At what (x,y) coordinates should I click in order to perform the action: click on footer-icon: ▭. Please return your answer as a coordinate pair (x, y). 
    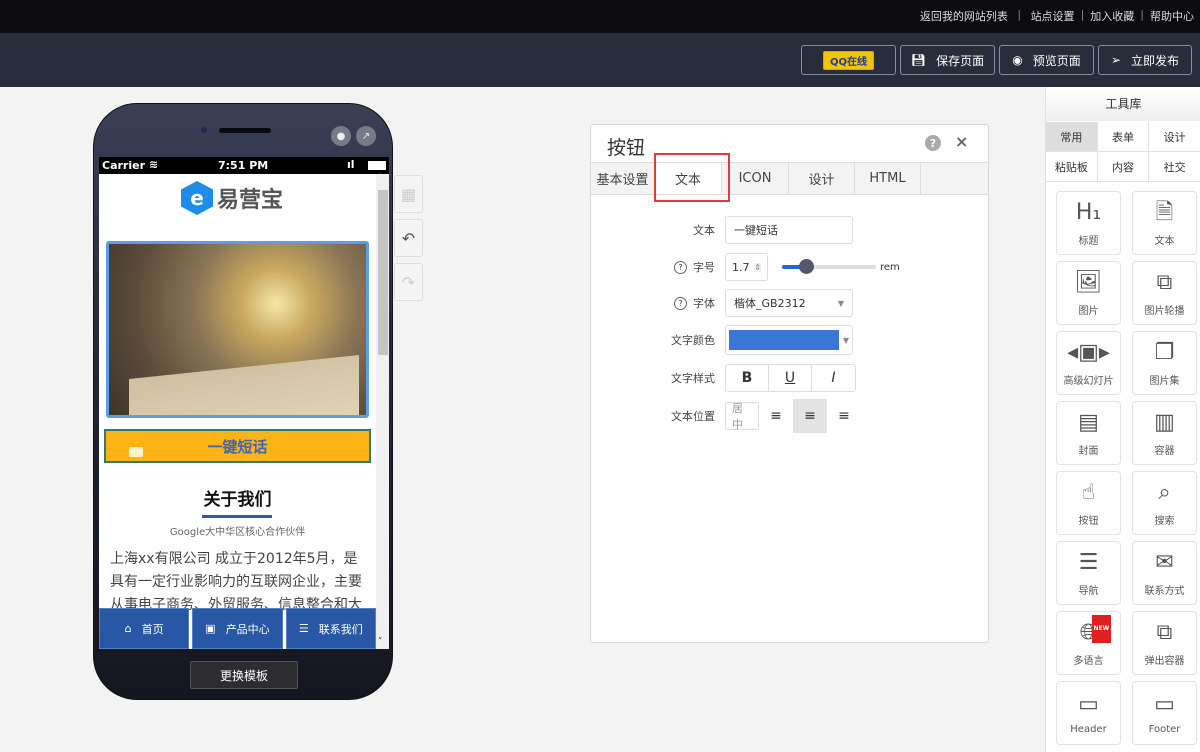
    Looking at the image, I should click on (1164, 704).